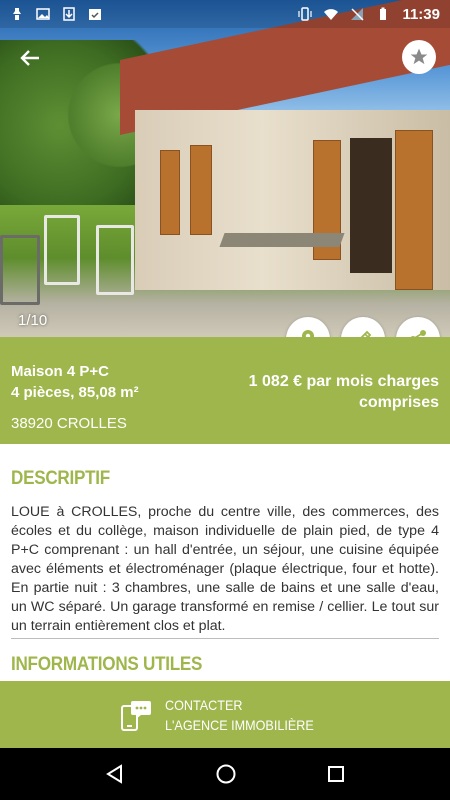  I want to click on no-sim-icon, so click(357, 14).